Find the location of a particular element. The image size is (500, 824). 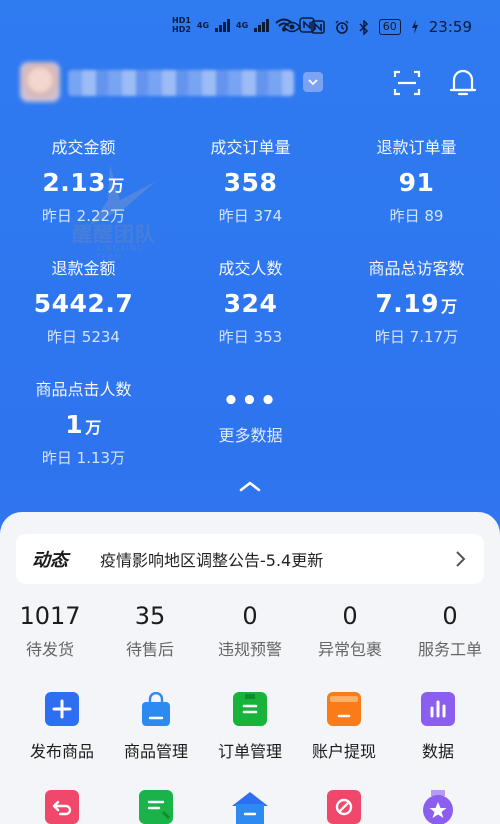

stat-label: 退款订单量 is located at coordinates (416, 147).